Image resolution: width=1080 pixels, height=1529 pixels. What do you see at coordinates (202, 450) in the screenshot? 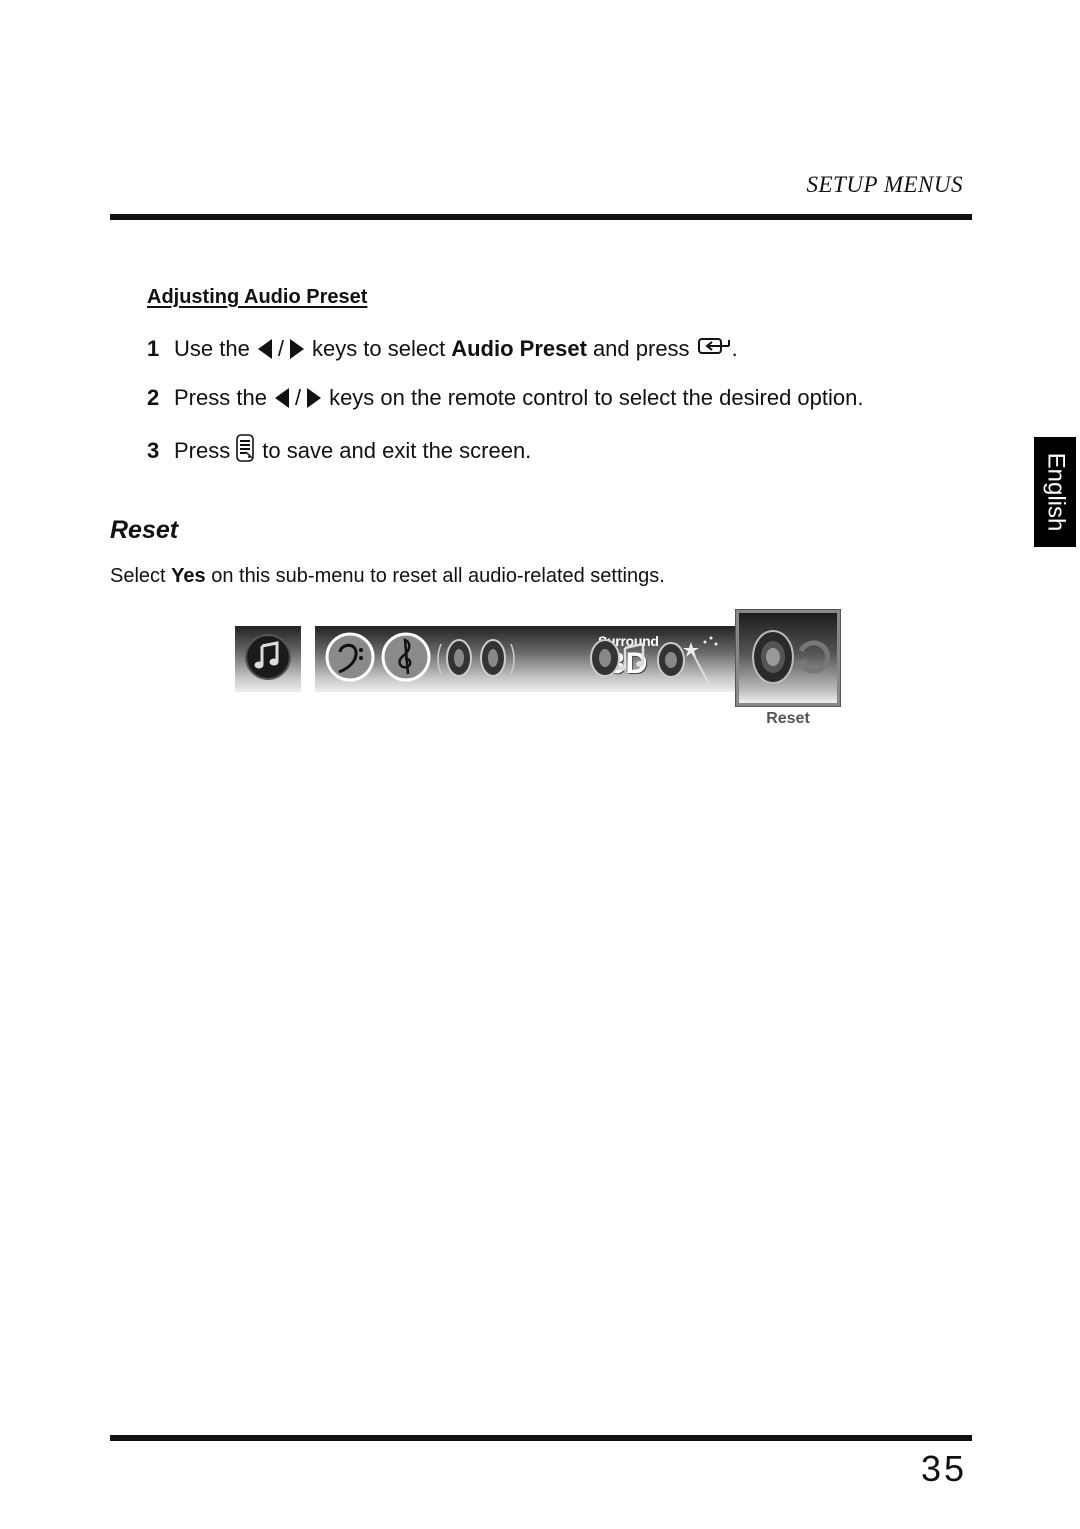
I see `step-text: Press` at bounding box center [202, 450].